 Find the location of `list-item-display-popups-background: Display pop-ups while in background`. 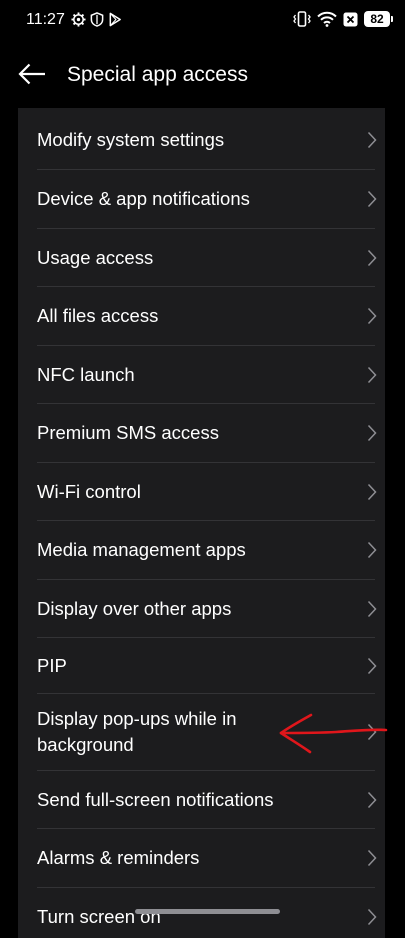

list-item-display-popups-background: Display pop-ups while in background is located at coordinates (201, 732).